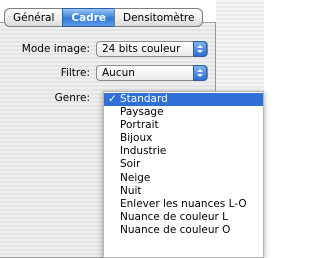 This screenshot has height=258, width=320. What do you see at coordinates (55, 49) in the screenshot?
I see `mode-image-label: Mode image:` at bounding box center [55, 49].